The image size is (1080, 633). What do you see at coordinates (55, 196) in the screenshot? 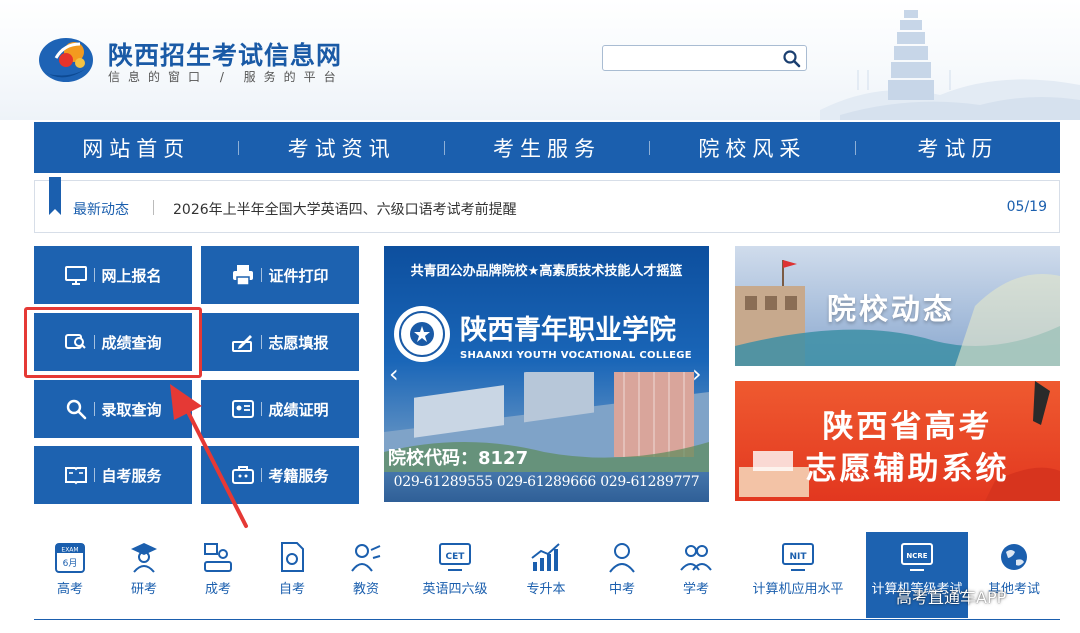
I see `bookmark-flag-icon` at bounding box center [55, 196].